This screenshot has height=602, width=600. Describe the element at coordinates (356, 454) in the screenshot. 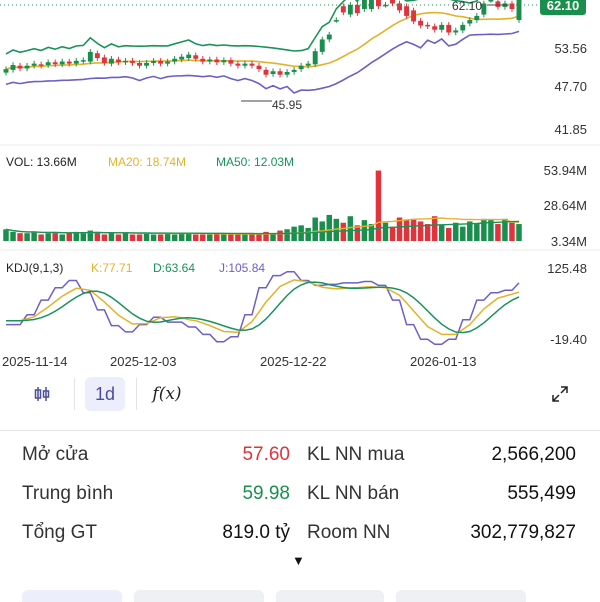

I see `foreign-buy-label: KL NN mua` at that location.